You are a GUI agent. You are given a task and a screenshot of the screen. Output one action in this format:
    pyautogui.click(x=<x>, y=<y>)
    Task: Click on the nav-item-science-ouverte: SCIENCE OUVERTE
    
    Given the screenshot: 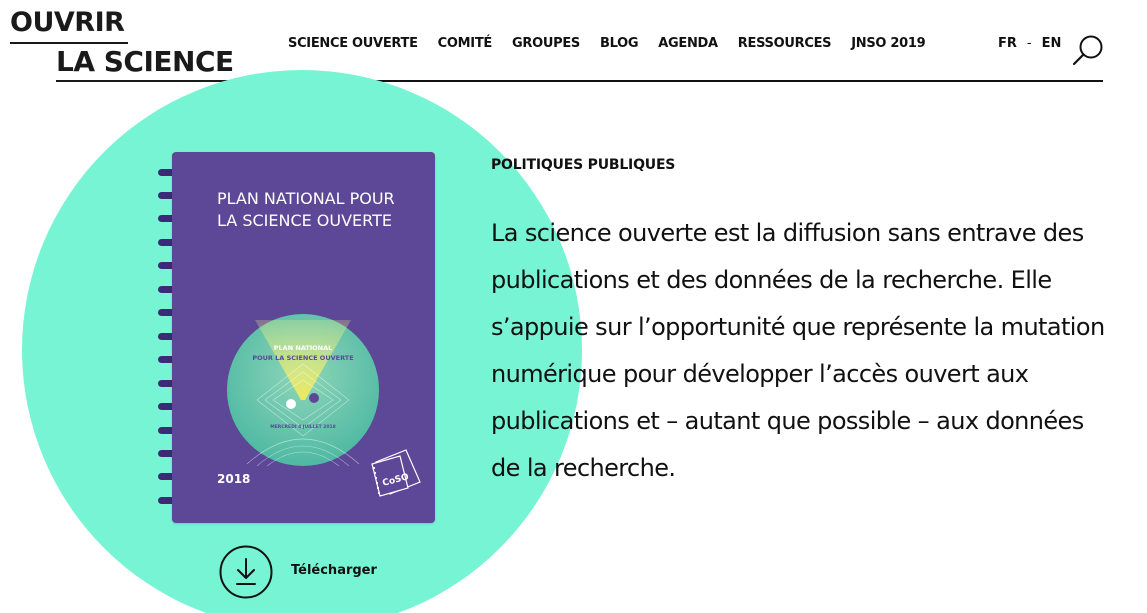 What is the action you would take?
    pyautogui.click(x=353, y=43)
    